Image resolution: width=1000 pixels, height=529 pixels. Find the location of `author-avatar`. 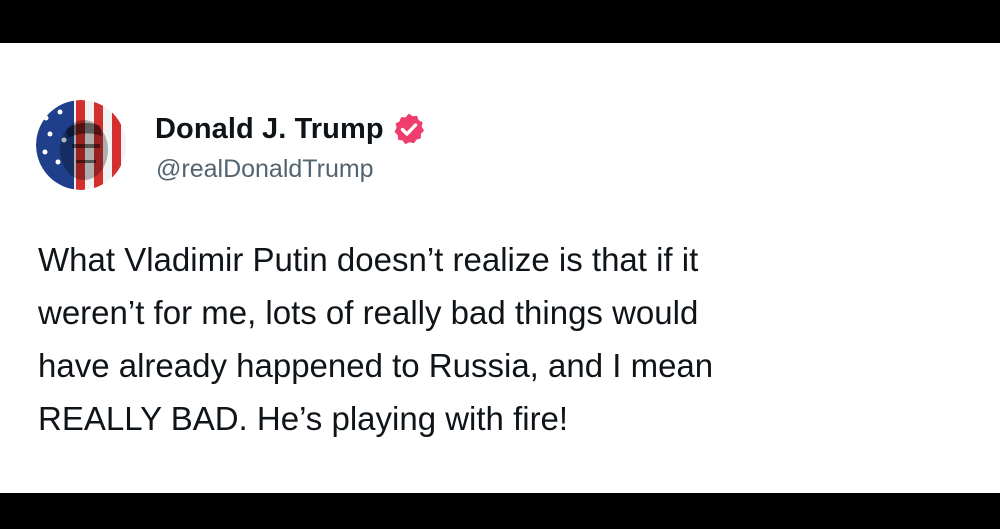

author-avatar is located at coordinates (81, 145).